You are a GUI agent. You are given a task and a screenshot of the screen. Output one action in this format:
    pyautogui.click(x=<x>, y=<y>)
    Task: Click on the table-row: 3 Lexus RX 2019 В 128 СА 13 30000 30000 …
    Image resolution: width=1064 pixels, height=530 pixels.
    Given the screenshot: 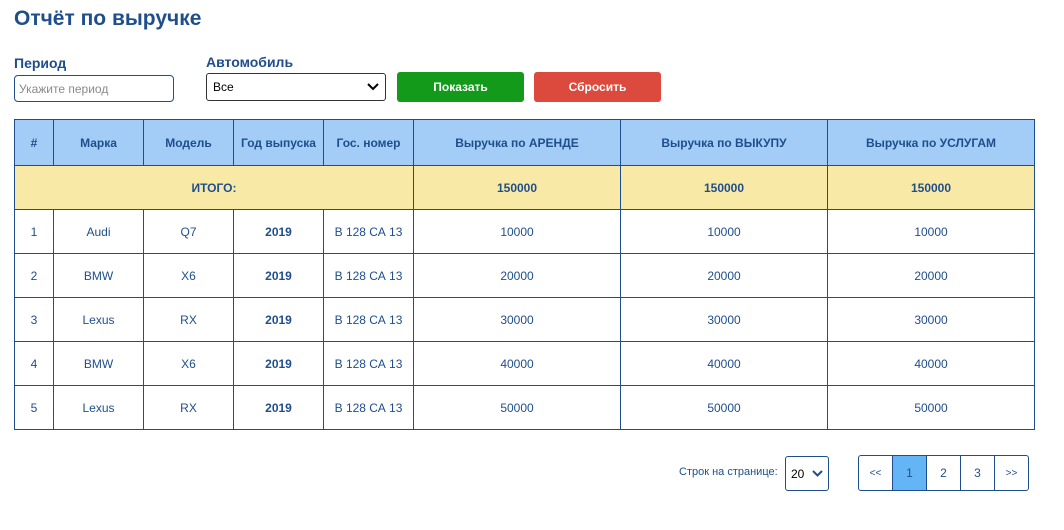 What is the action you would take?
    pyautogui.click(x=524, y=319)
    